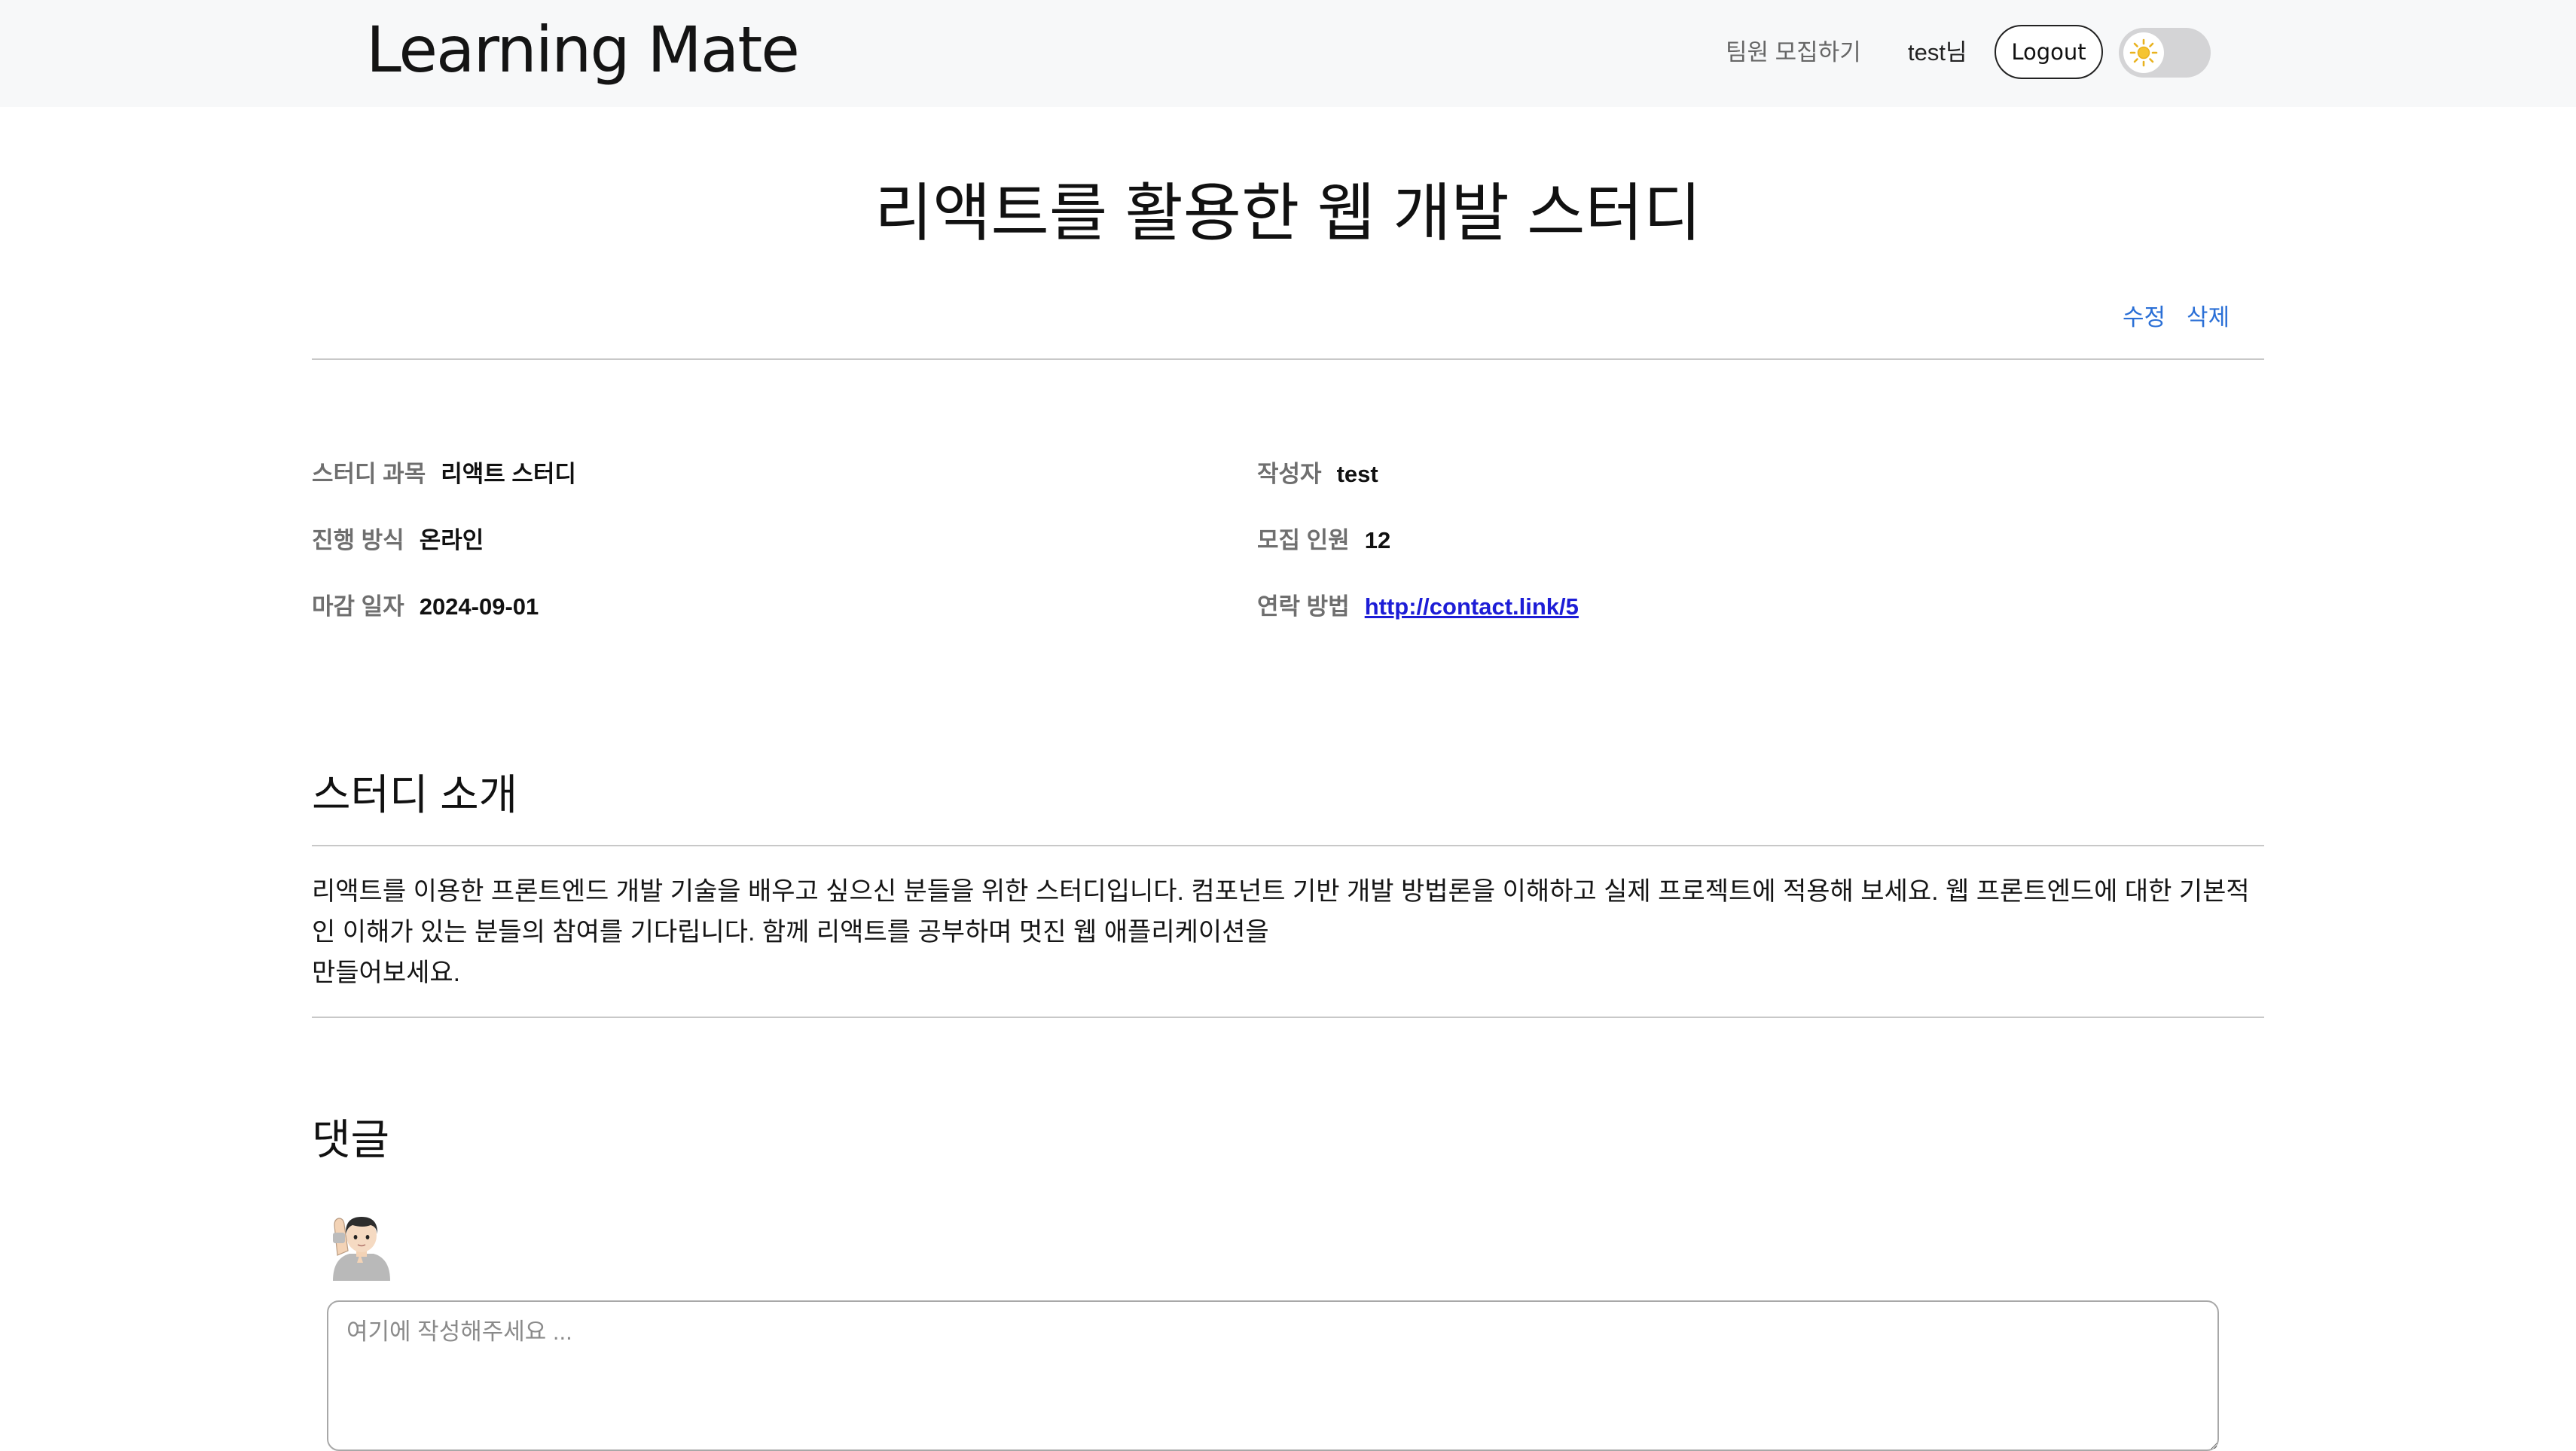 The image size is (2576, 1451). Describe the element at coordinates (1273, 1375) in the screenshot. I see `comment-input` at that location.